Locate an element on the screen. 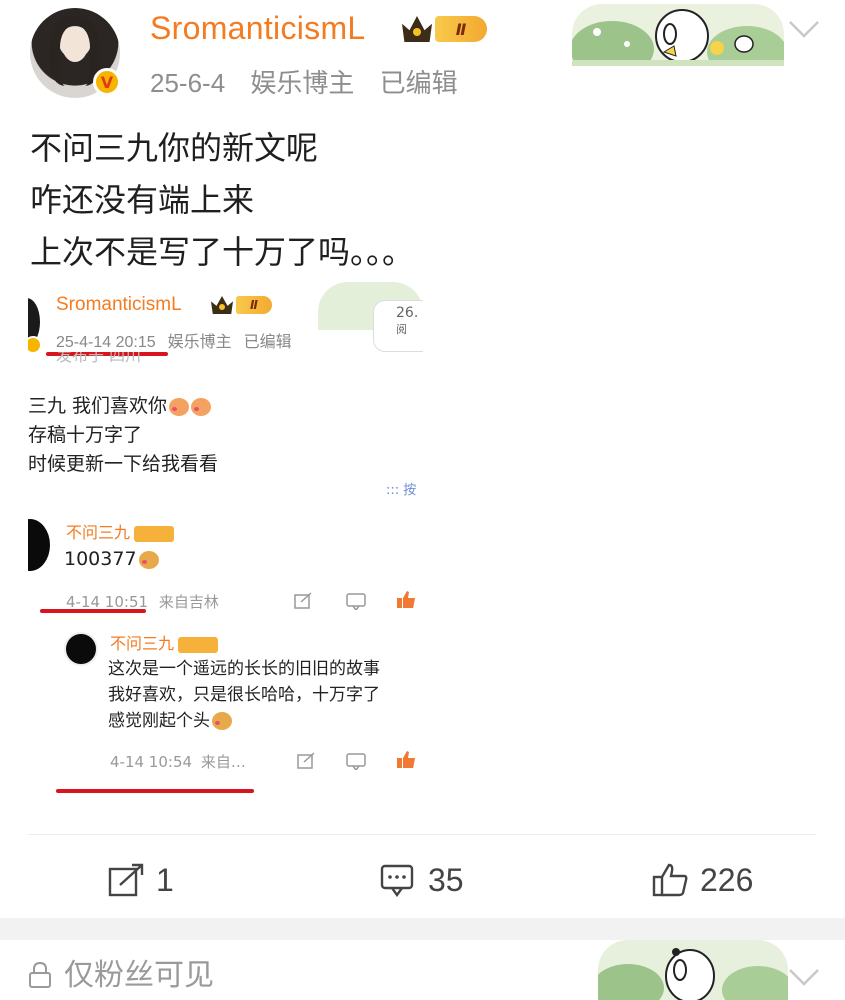  embedded-cut-line: 发布于 四川 is located at coordinates (99, 358).